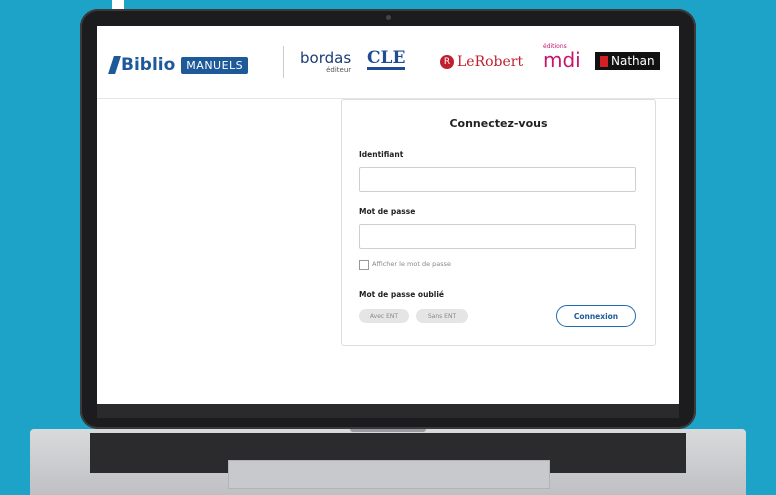  Describe the element at coordinates (388, 411) in the screenshot. I see `screen-bezel-bottom` at that location.